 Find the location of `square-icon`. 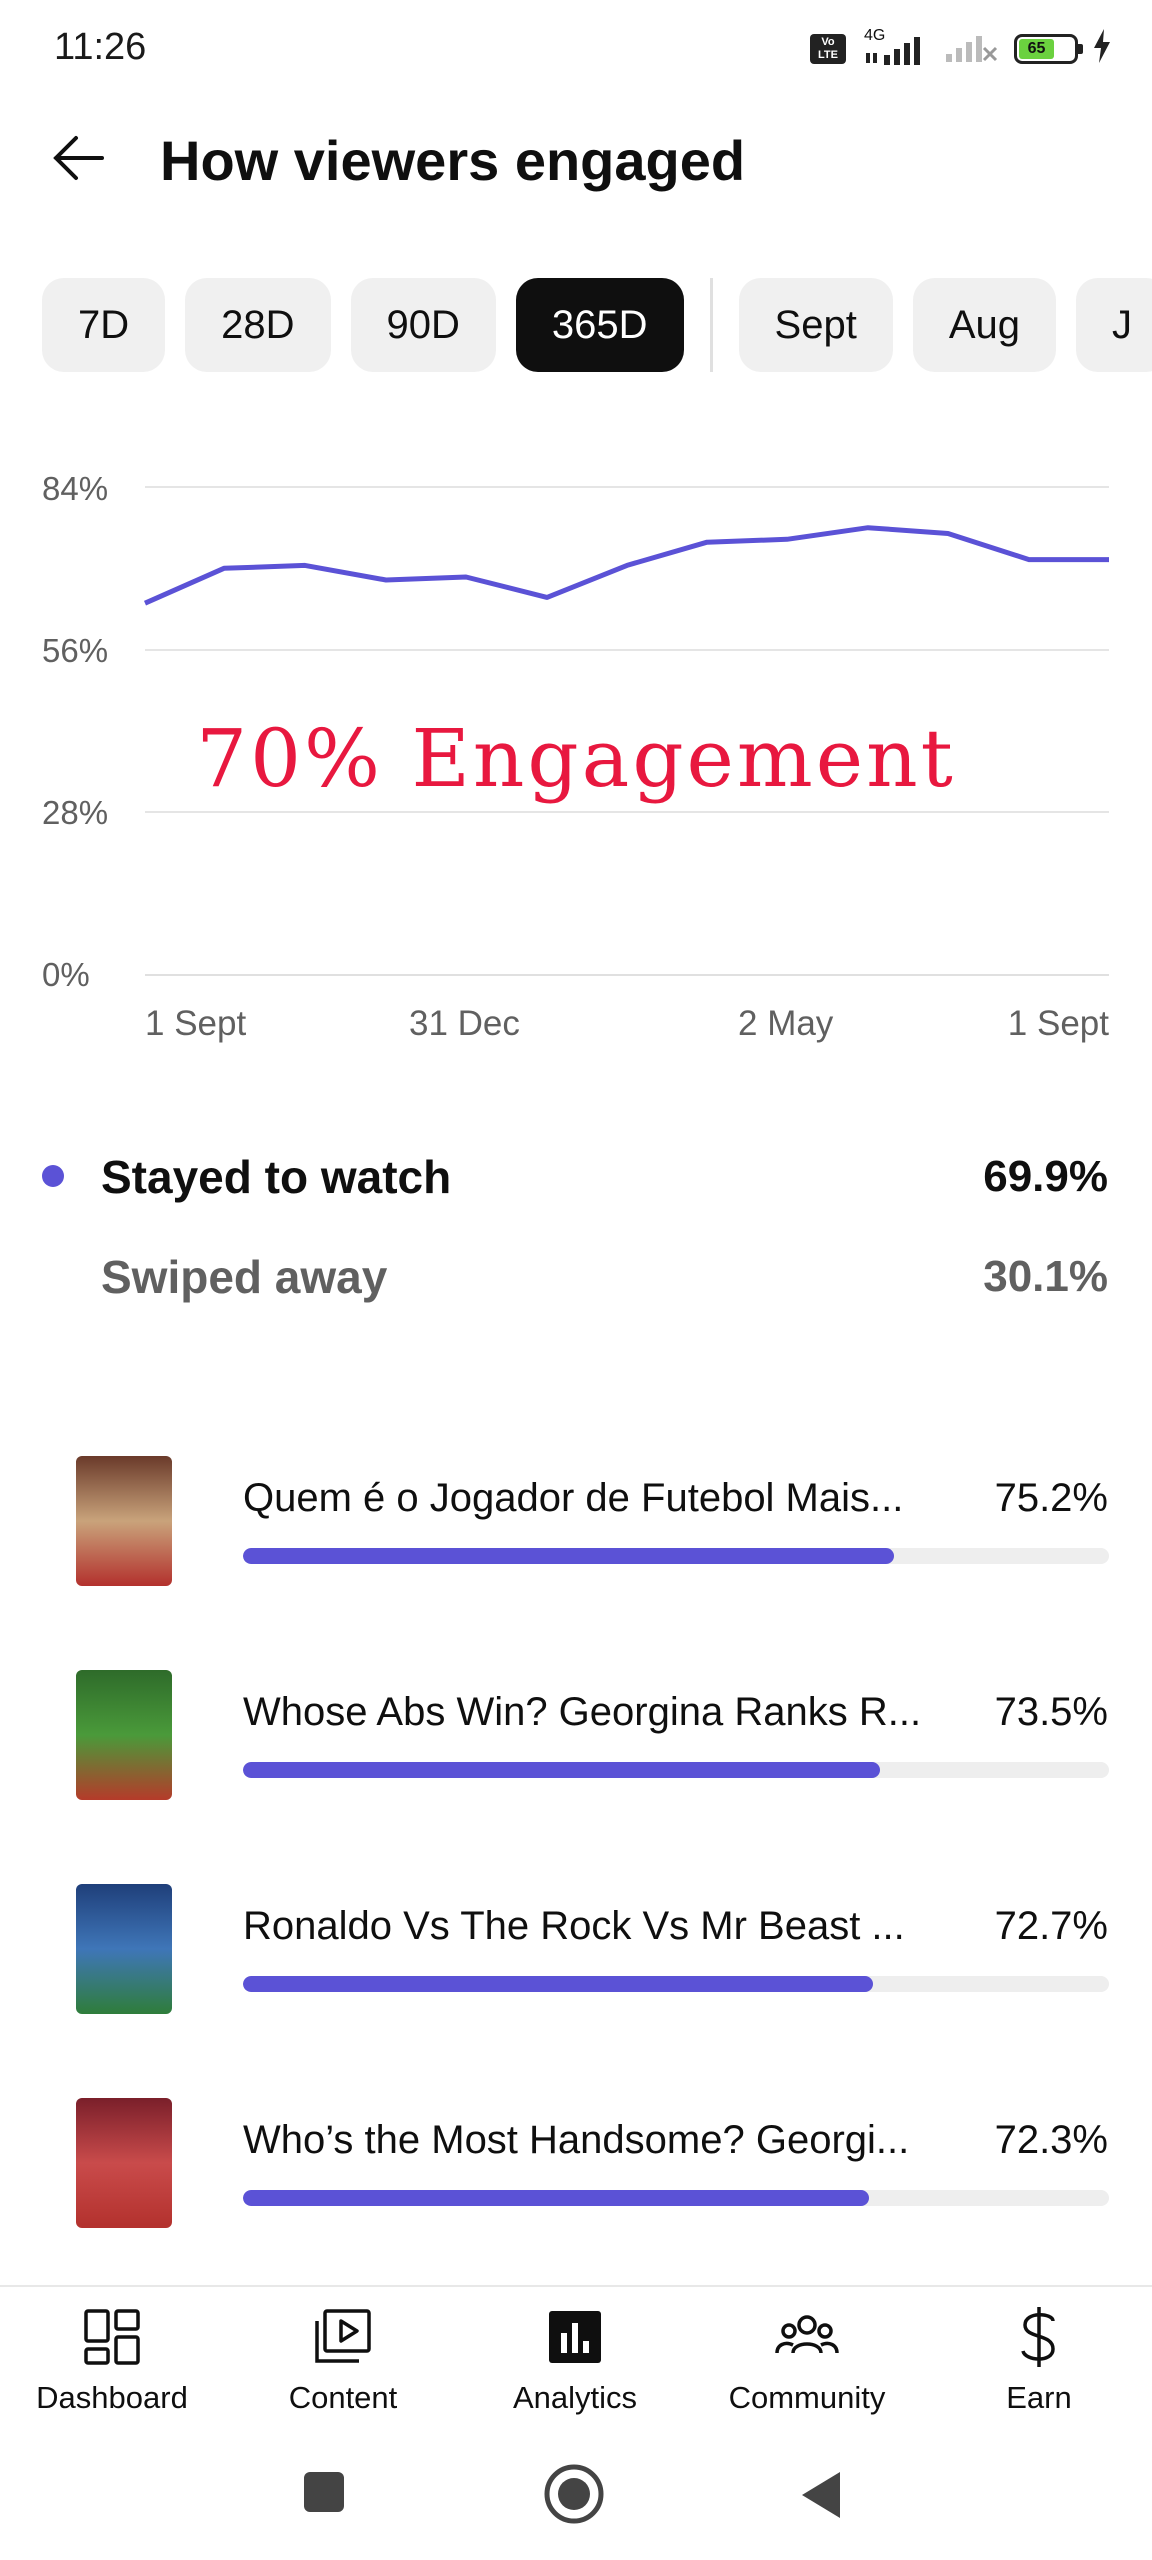

square-icon is located at coordinates (324, 2492).